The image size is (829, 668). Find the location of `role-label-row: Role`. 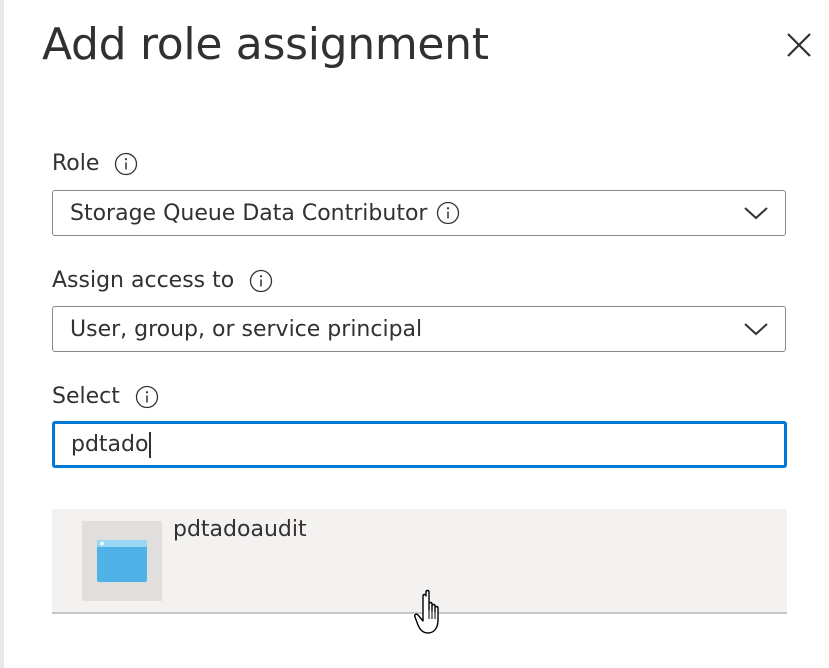

role-label-row: Role is located at coordinates (95, 163).